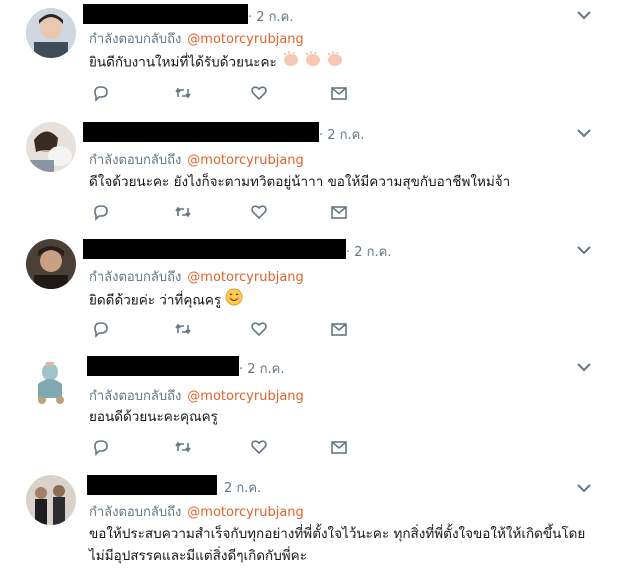  I want to click on tweet-timestamp: 2 ก.ค., so click(242, 487).